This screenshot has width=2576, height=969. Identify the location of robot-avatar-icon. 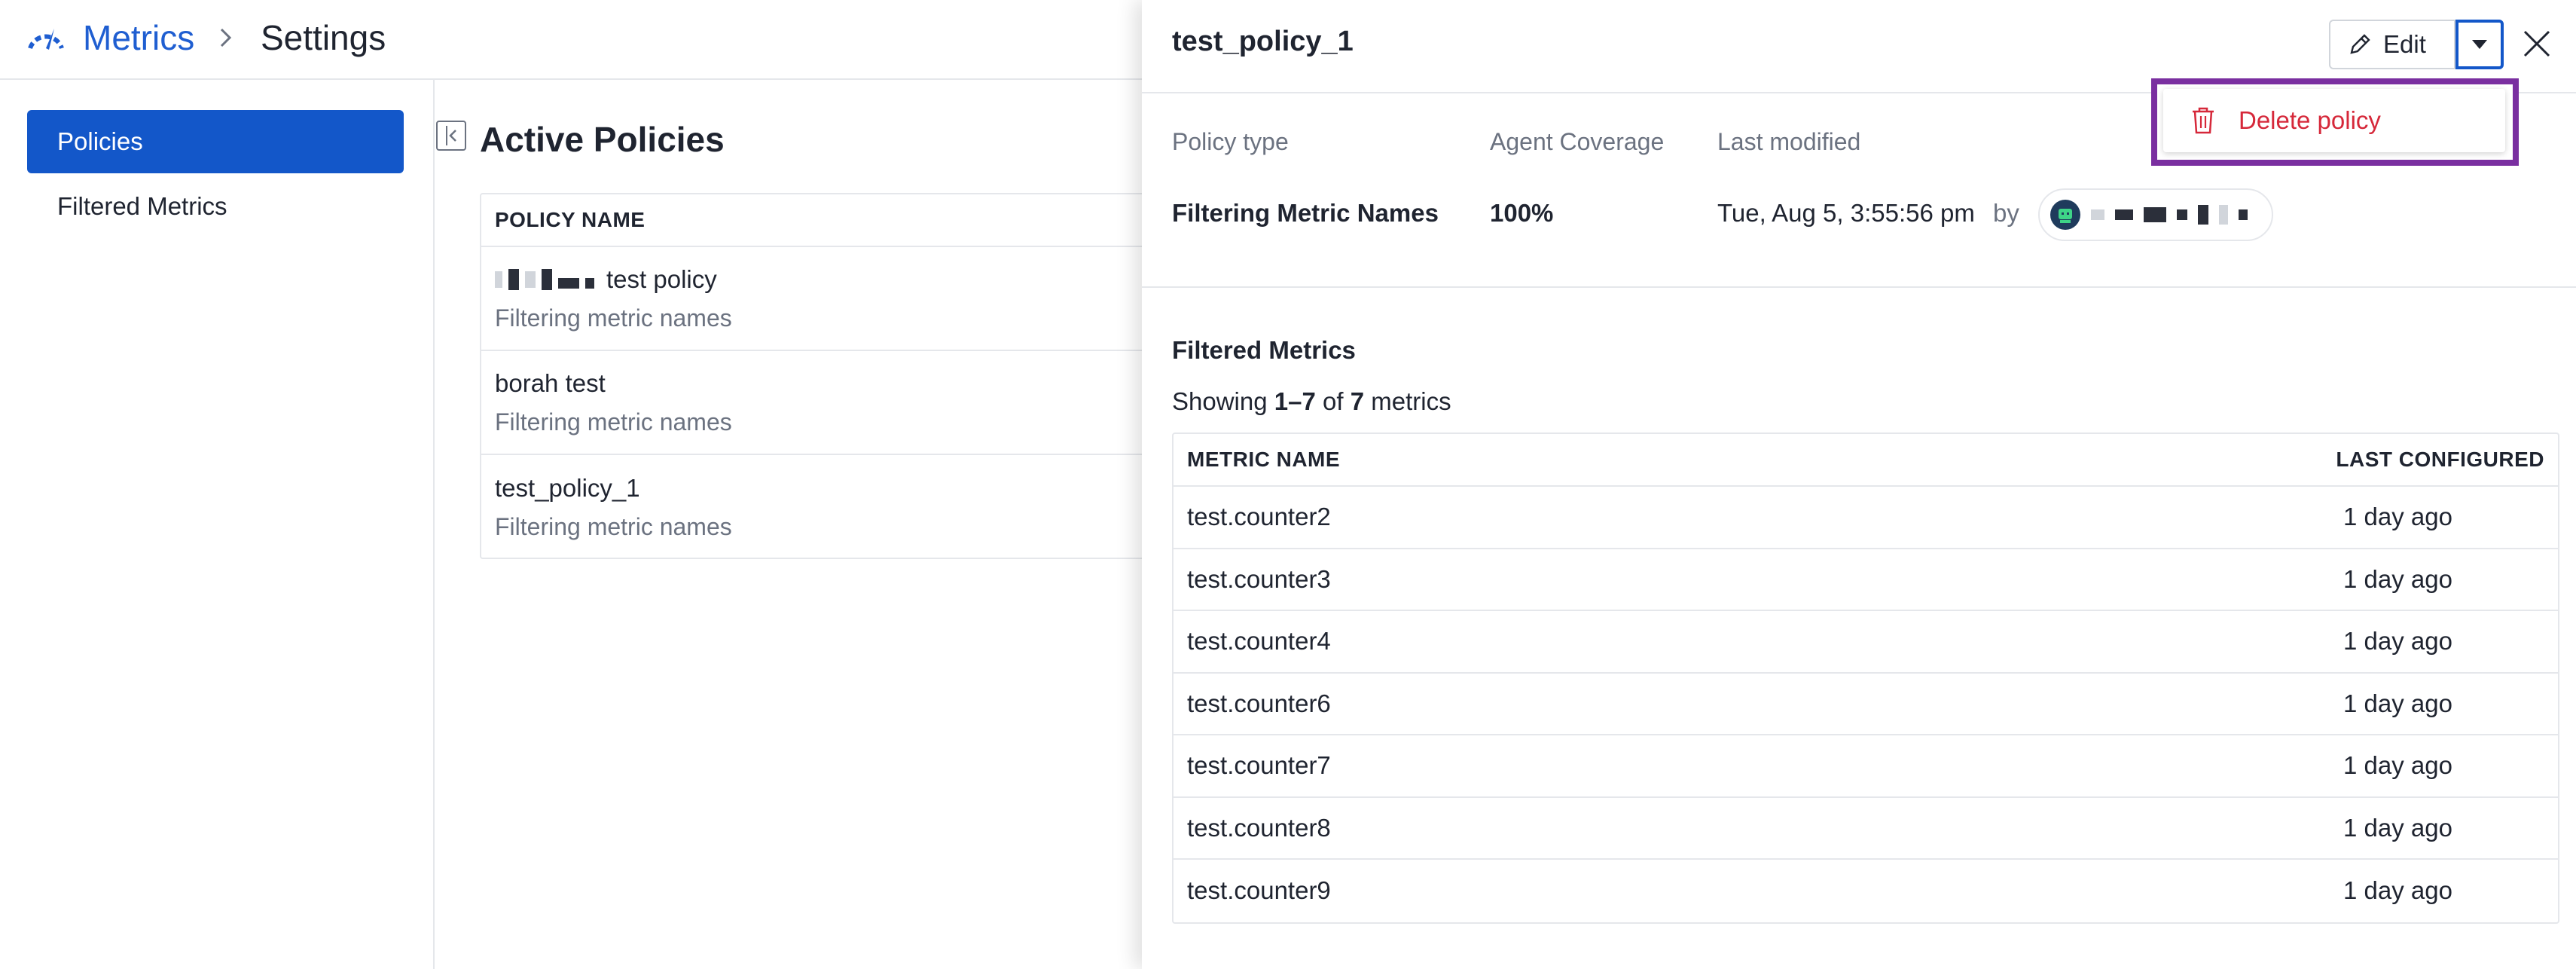
(2066, 216).